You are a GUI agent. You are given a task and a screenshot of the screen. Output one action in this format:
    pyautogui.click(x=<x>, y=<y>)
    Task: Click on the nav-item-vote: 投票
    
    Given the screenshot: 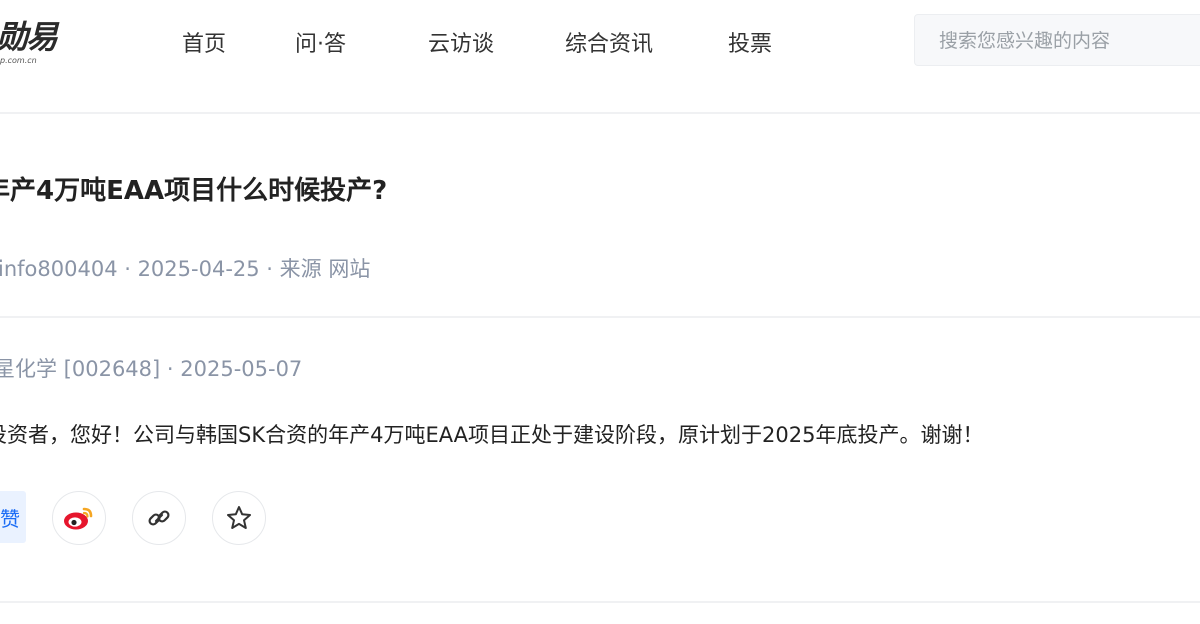 What is the action you would take?
    pyautogui.click(x=750, y=42)
    